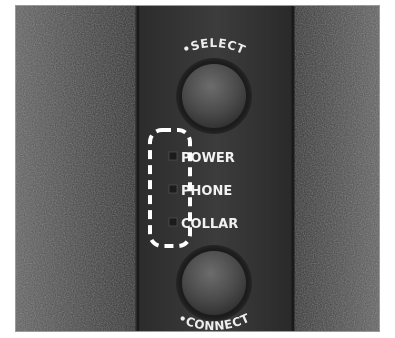  Describe the element at coordinates (214, 96) in the screenshot. I see `select-button` at that location.